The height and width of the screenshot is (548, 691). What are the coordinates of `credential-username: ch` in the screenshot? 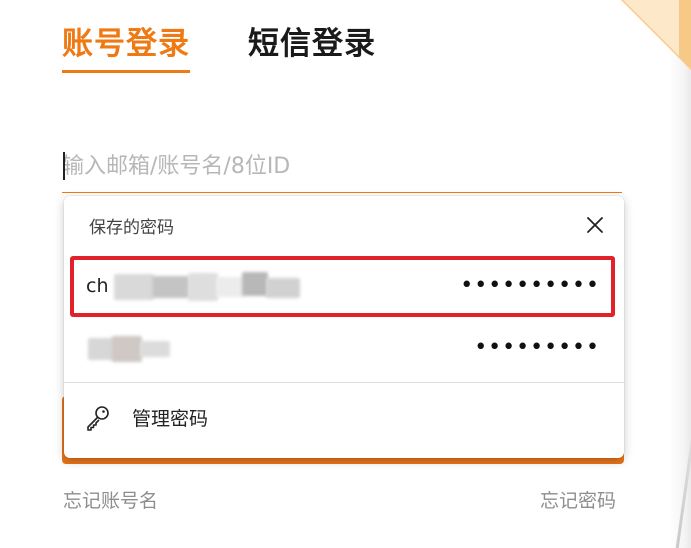 It's located at (97, 286).